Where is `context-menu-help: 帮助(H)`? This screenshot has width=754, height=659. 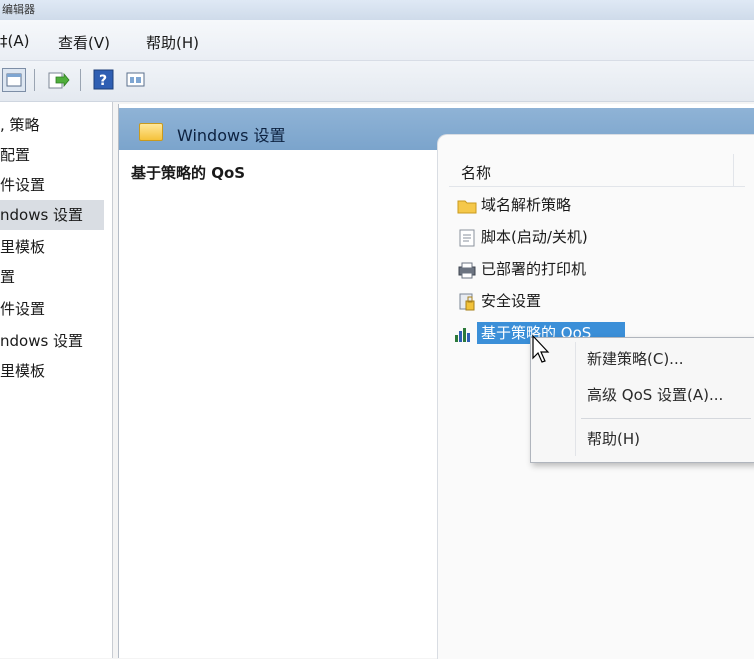 context-menu-help: 帮助(H) is located at coordinates (613, 438).